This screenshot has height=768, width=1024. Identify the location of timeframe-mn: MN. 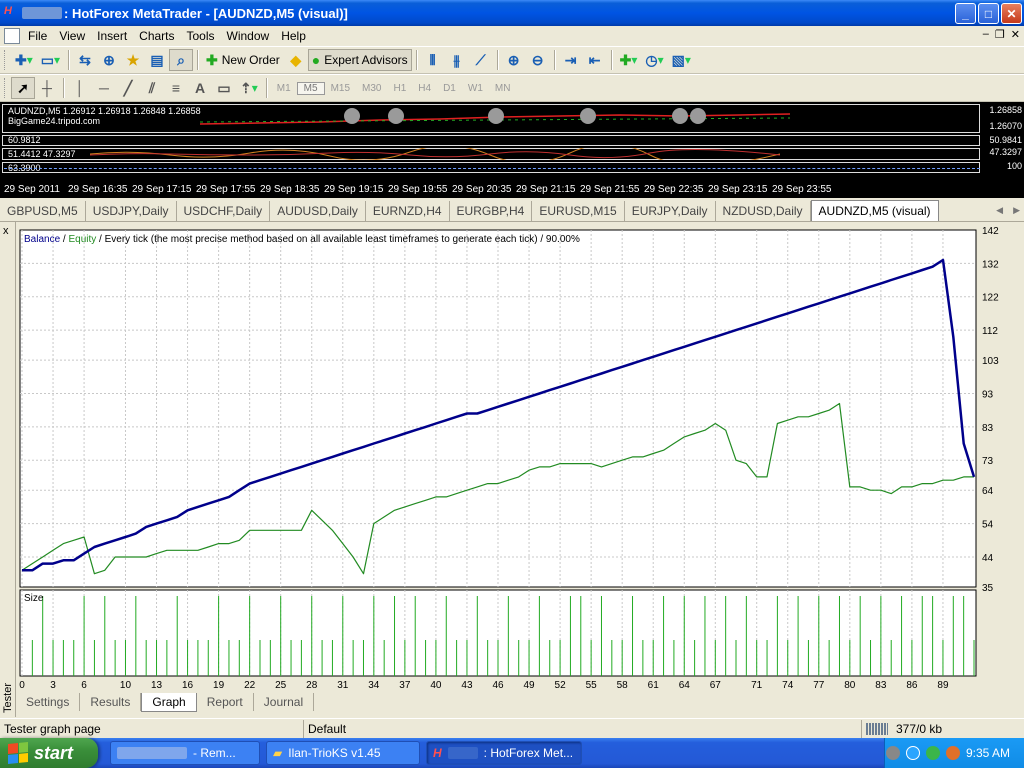
(503, 88).